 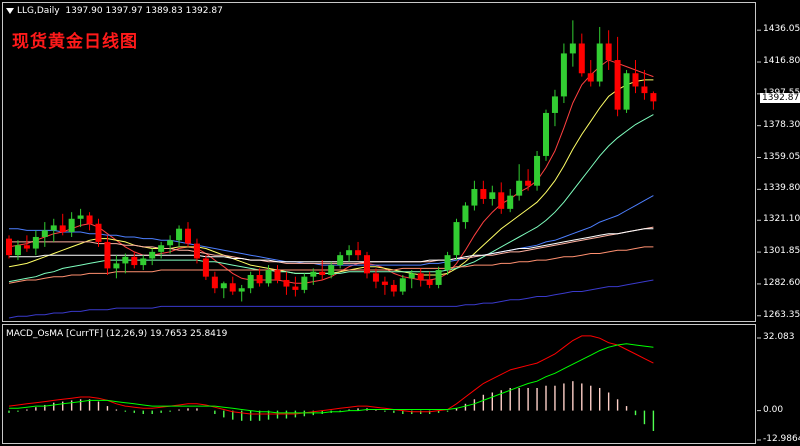 What do you see at coordinates (781, 282) in the screenshot?
I see `price-axis-label: 1282.60` at bounding box center [781, 282].